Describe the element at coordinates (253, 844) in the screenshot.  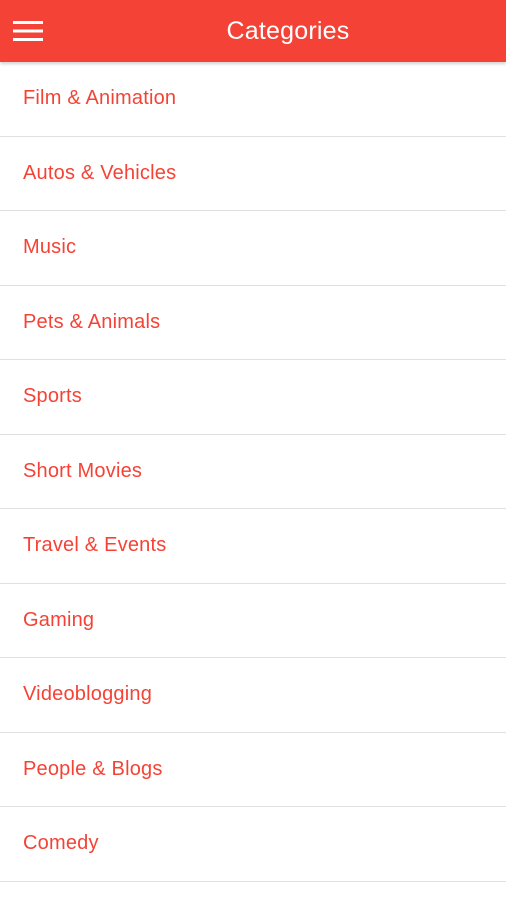
I see `category-item-comedy: Comedy` at that location.